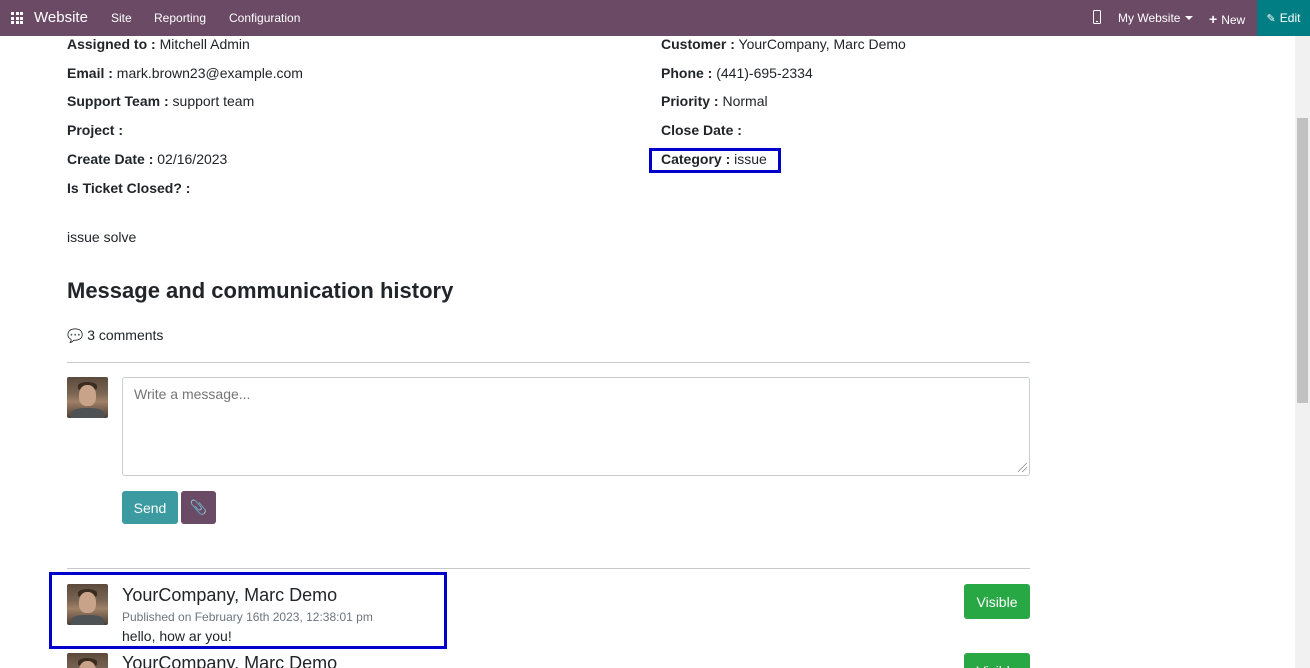 This screenshot has height=668, width=1310. I want to click on field-label: Assigned to :, so click(111, 44).